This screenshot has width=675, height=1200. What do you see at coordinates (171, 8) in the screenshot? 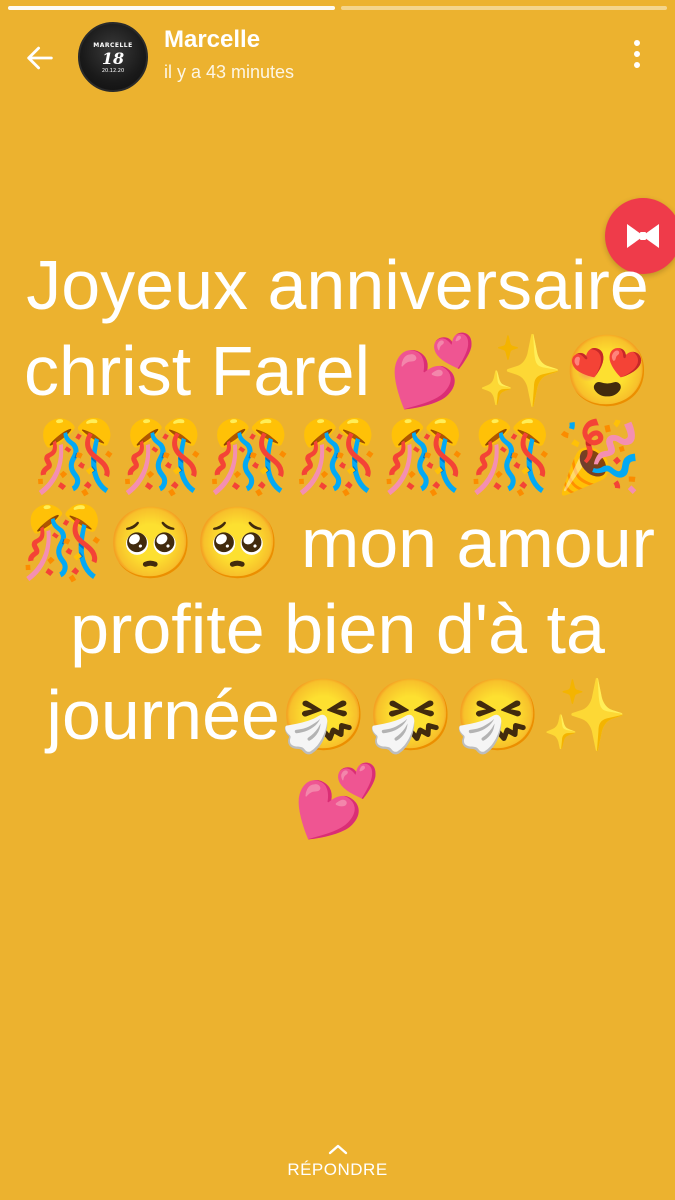
I see `story-progress-segment-viewed` at bounding box center [171, 8].